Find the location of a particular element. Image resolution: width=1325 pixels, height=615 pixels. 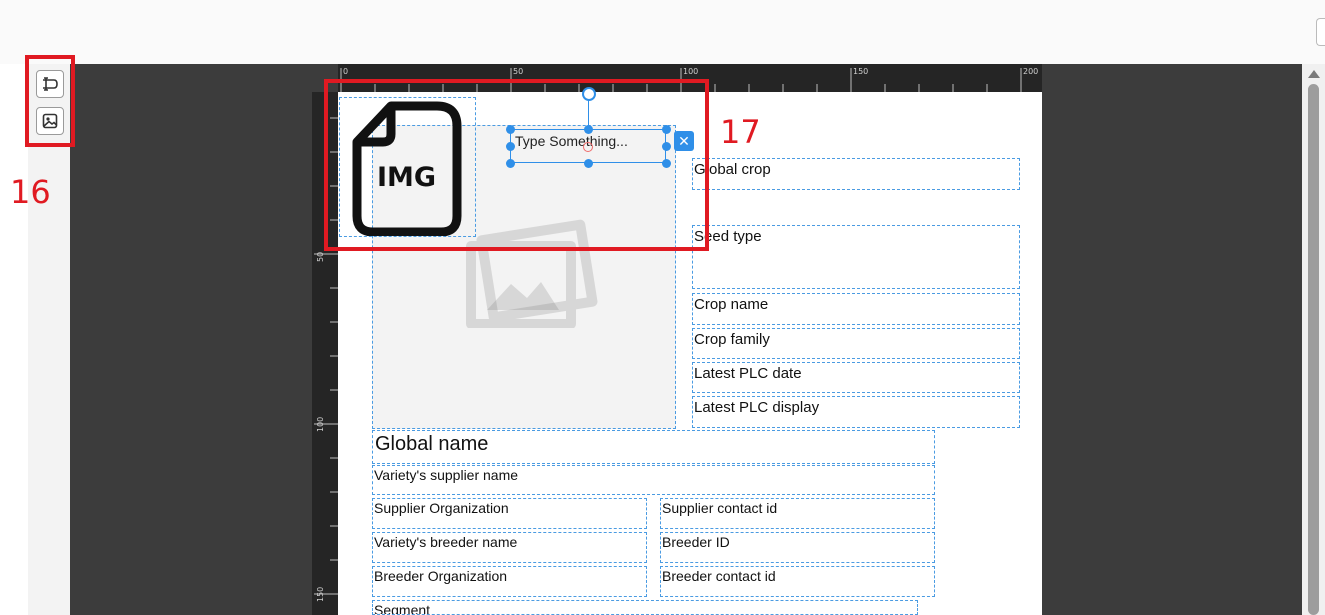

field-crop-name-text: Crop name is located at coordinates (731, 304).